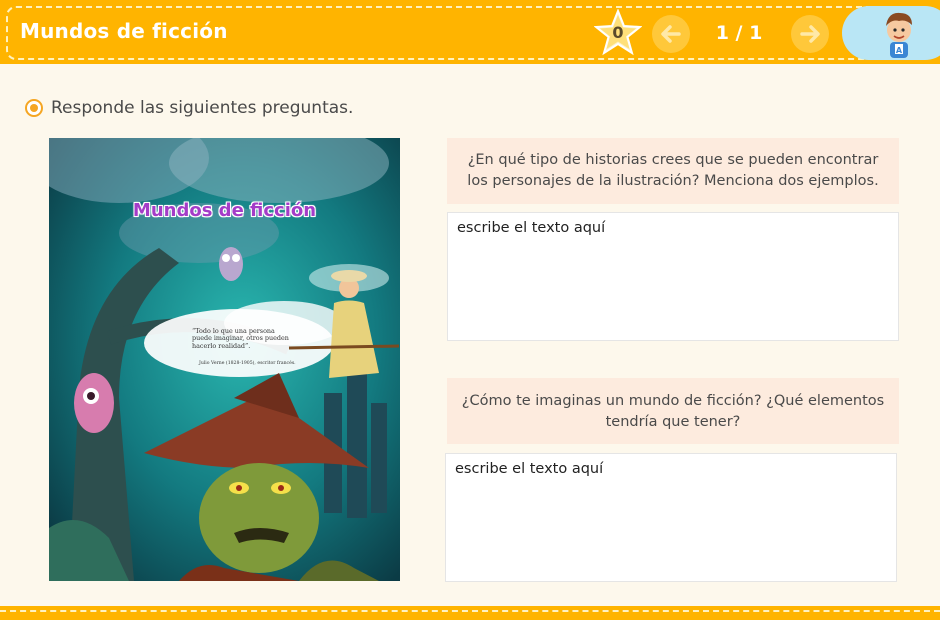 Image resolution: width=940 pixels, height=620 pixels. I want to click on next-page-button, so click(810, 34).